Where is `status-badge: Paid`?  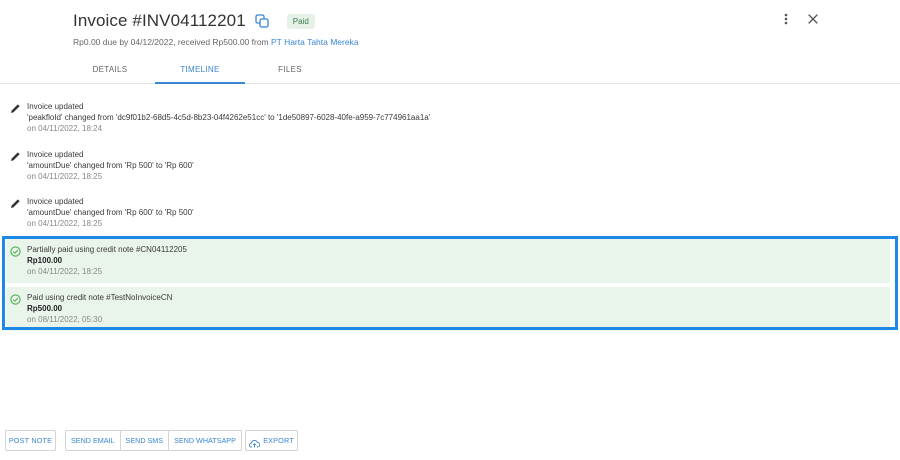 status-badge: Paid is located at coordinates (300, 21).